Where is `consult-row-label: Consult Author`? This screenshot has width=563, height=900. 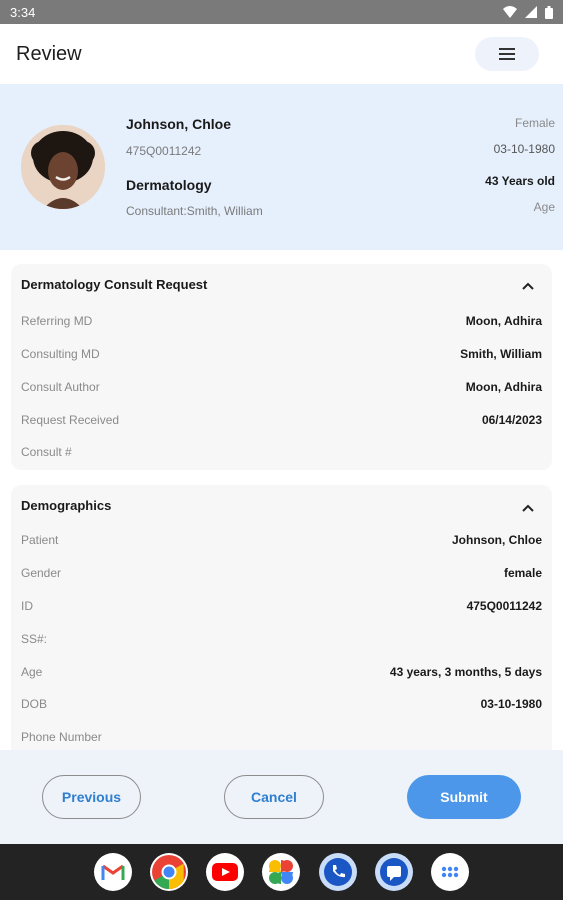 consult-row-label: Consult Author is located at coordinates (60, 387).